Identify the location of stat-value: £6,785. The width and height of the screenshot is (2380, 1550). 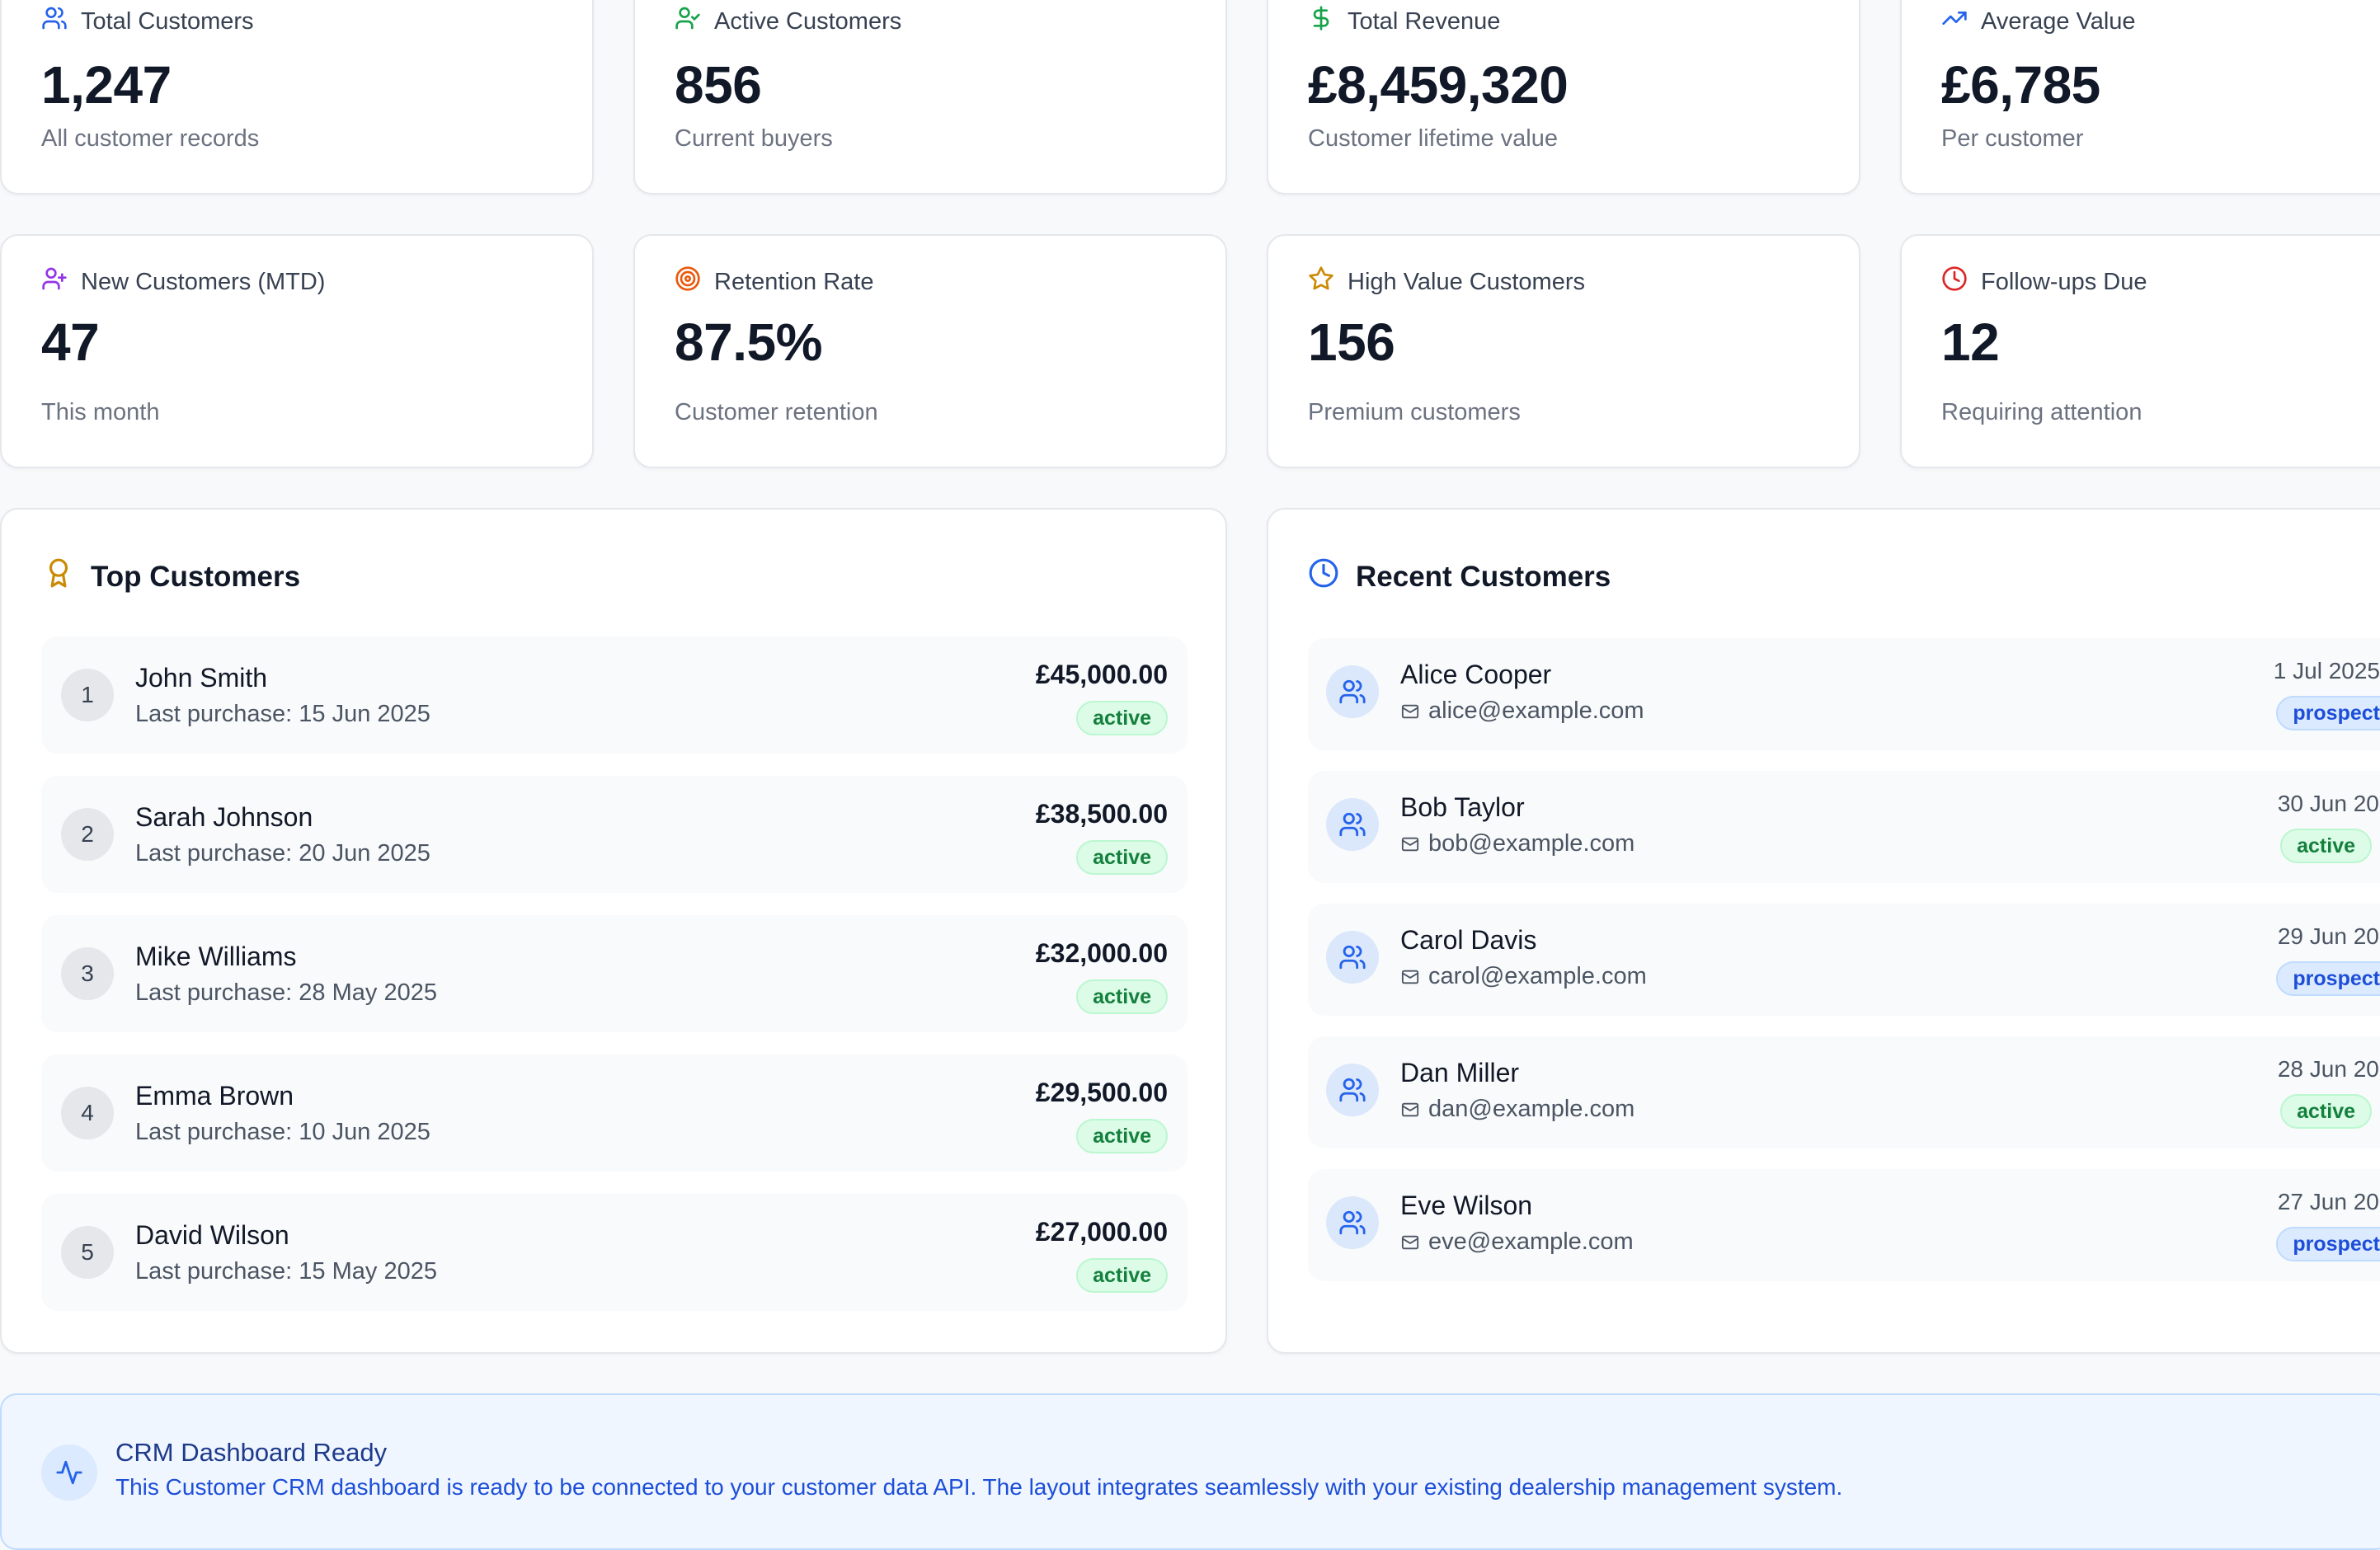
(2020, 85).